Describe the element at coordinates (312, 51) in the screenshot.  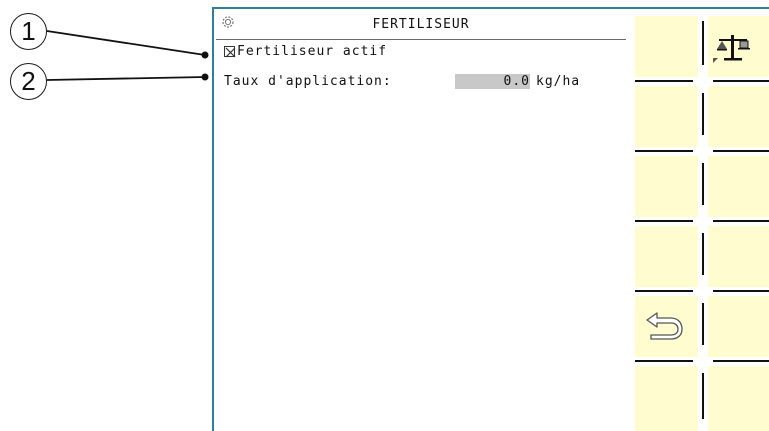
I see `fertilizer-active-label: Fertiliseur actif` at that location.